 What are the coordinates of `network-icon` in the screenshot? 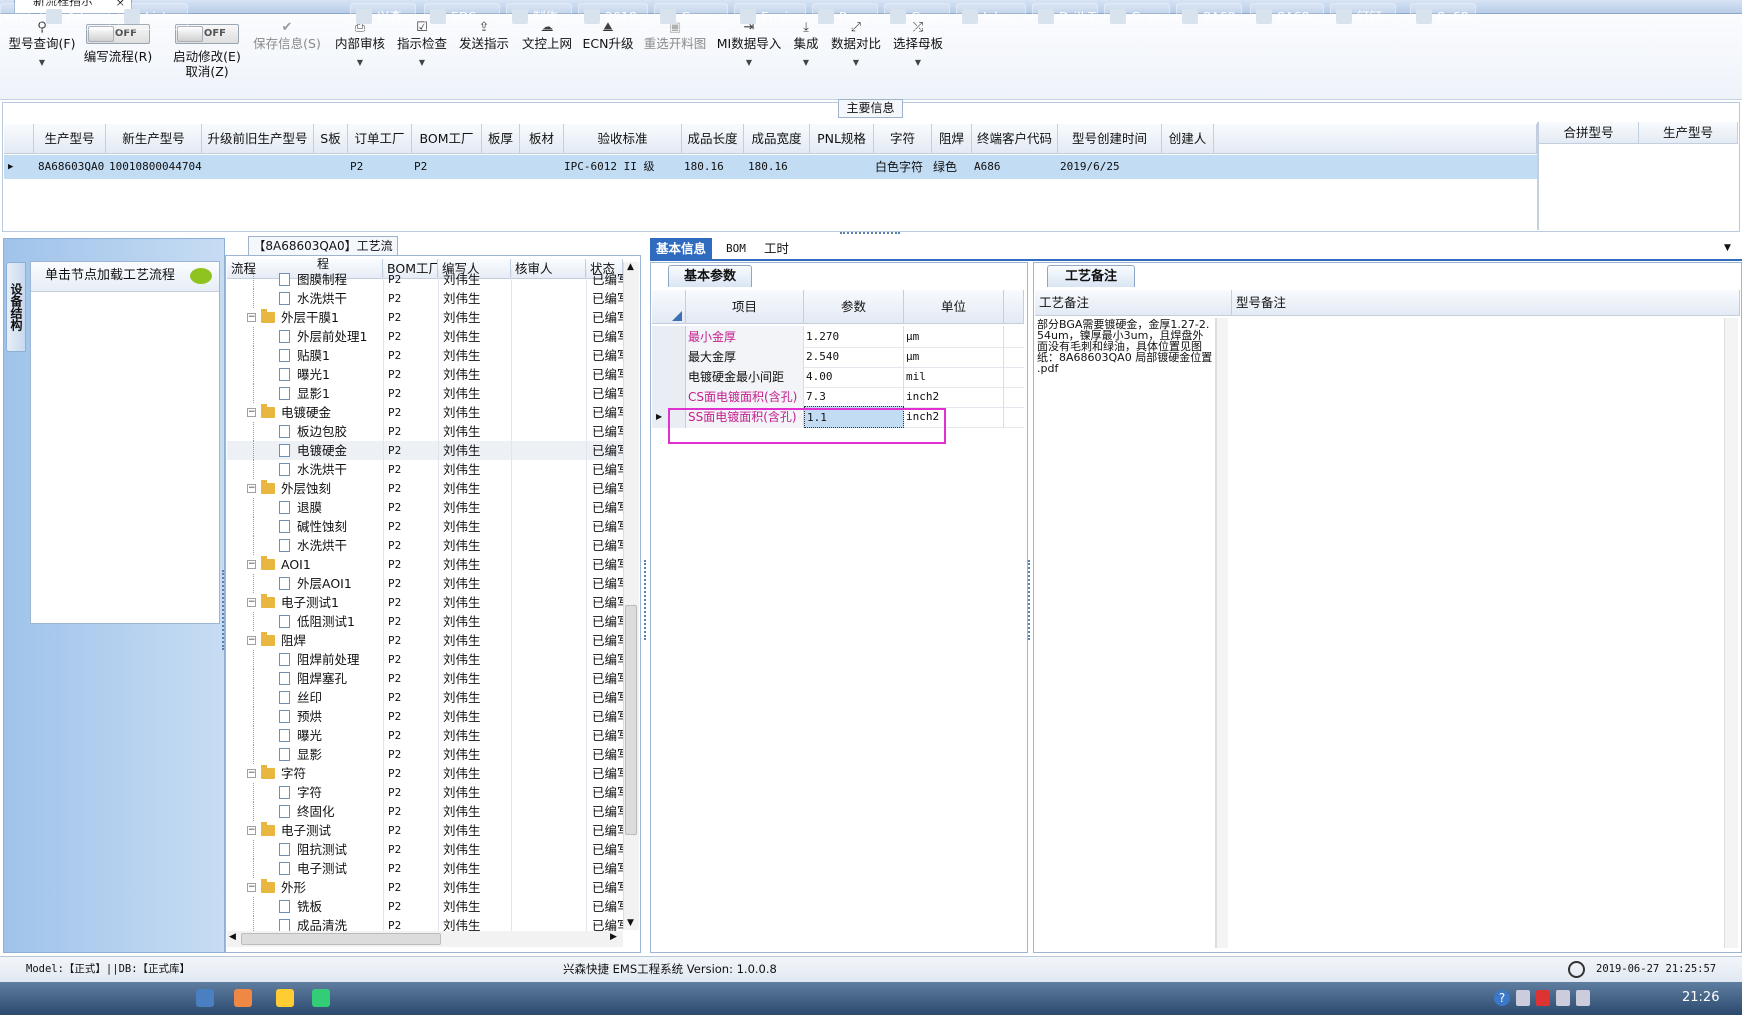 It's located at (1563, 998).